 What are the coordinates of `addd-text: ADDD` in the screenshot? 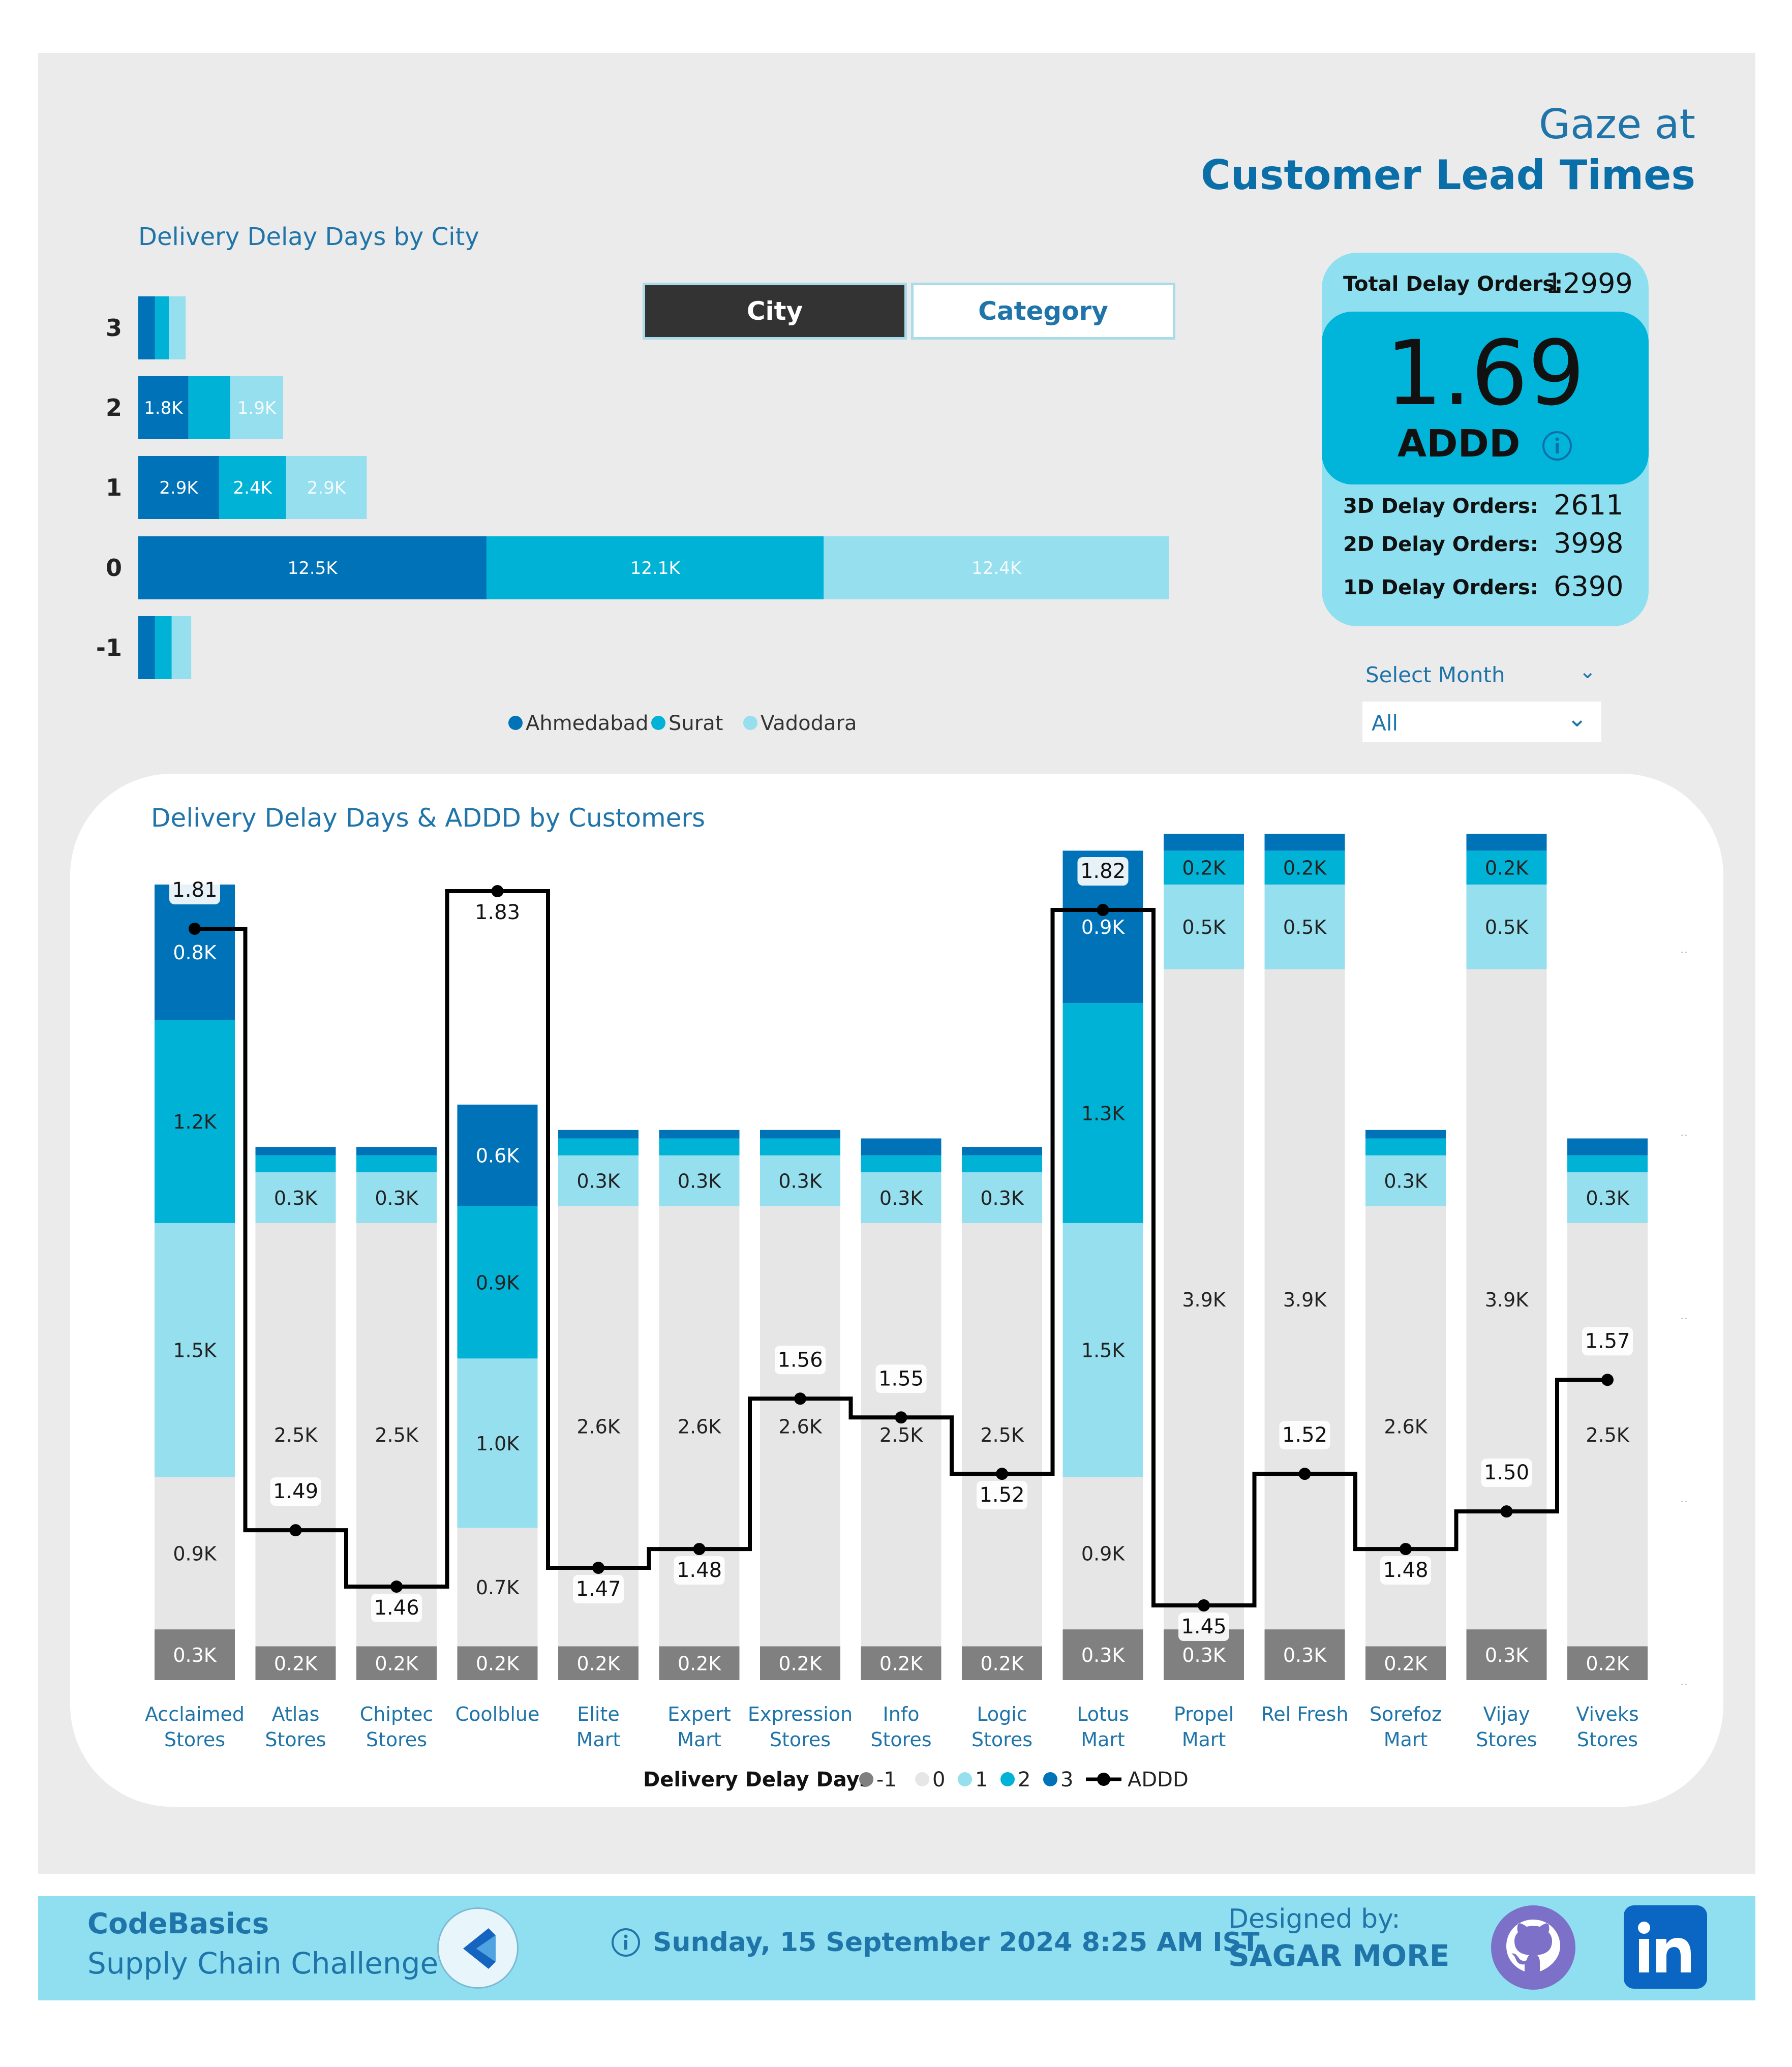 It's located at (1459, 444).